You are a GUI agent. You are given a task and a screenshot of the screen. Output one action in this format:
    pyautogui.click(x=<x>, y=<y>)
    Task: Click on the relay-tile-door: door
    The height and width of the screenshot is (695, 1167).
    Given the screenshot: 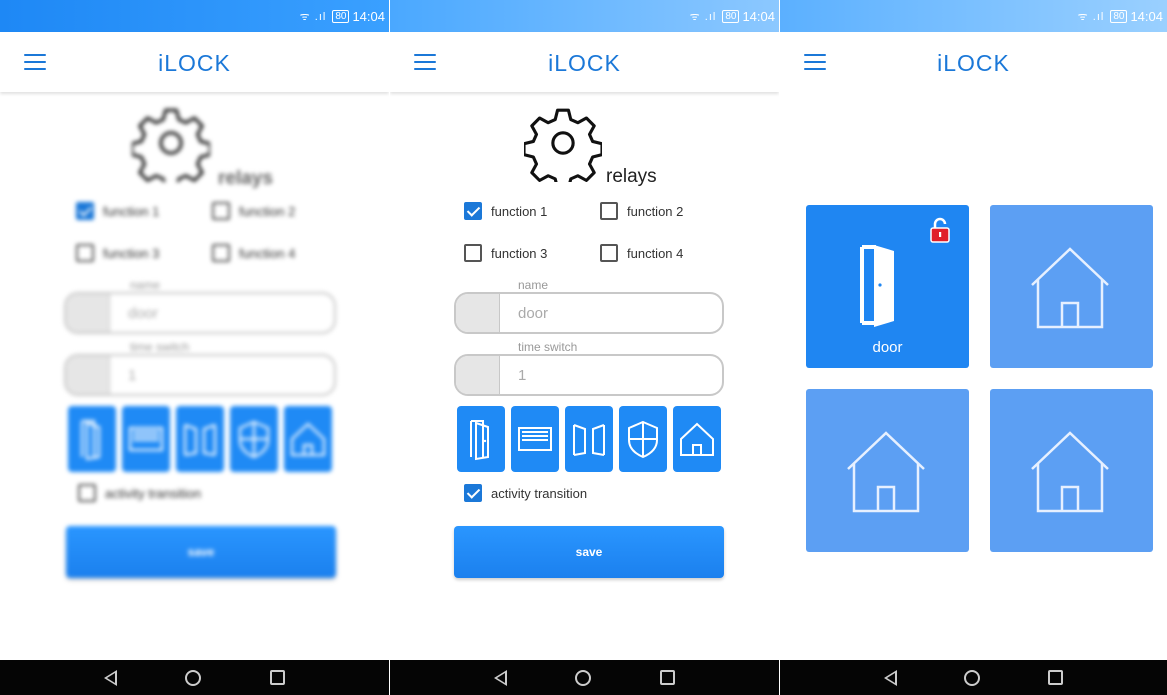 What is the action you would take?
    pyautogui.click(x=887, y=286)
    